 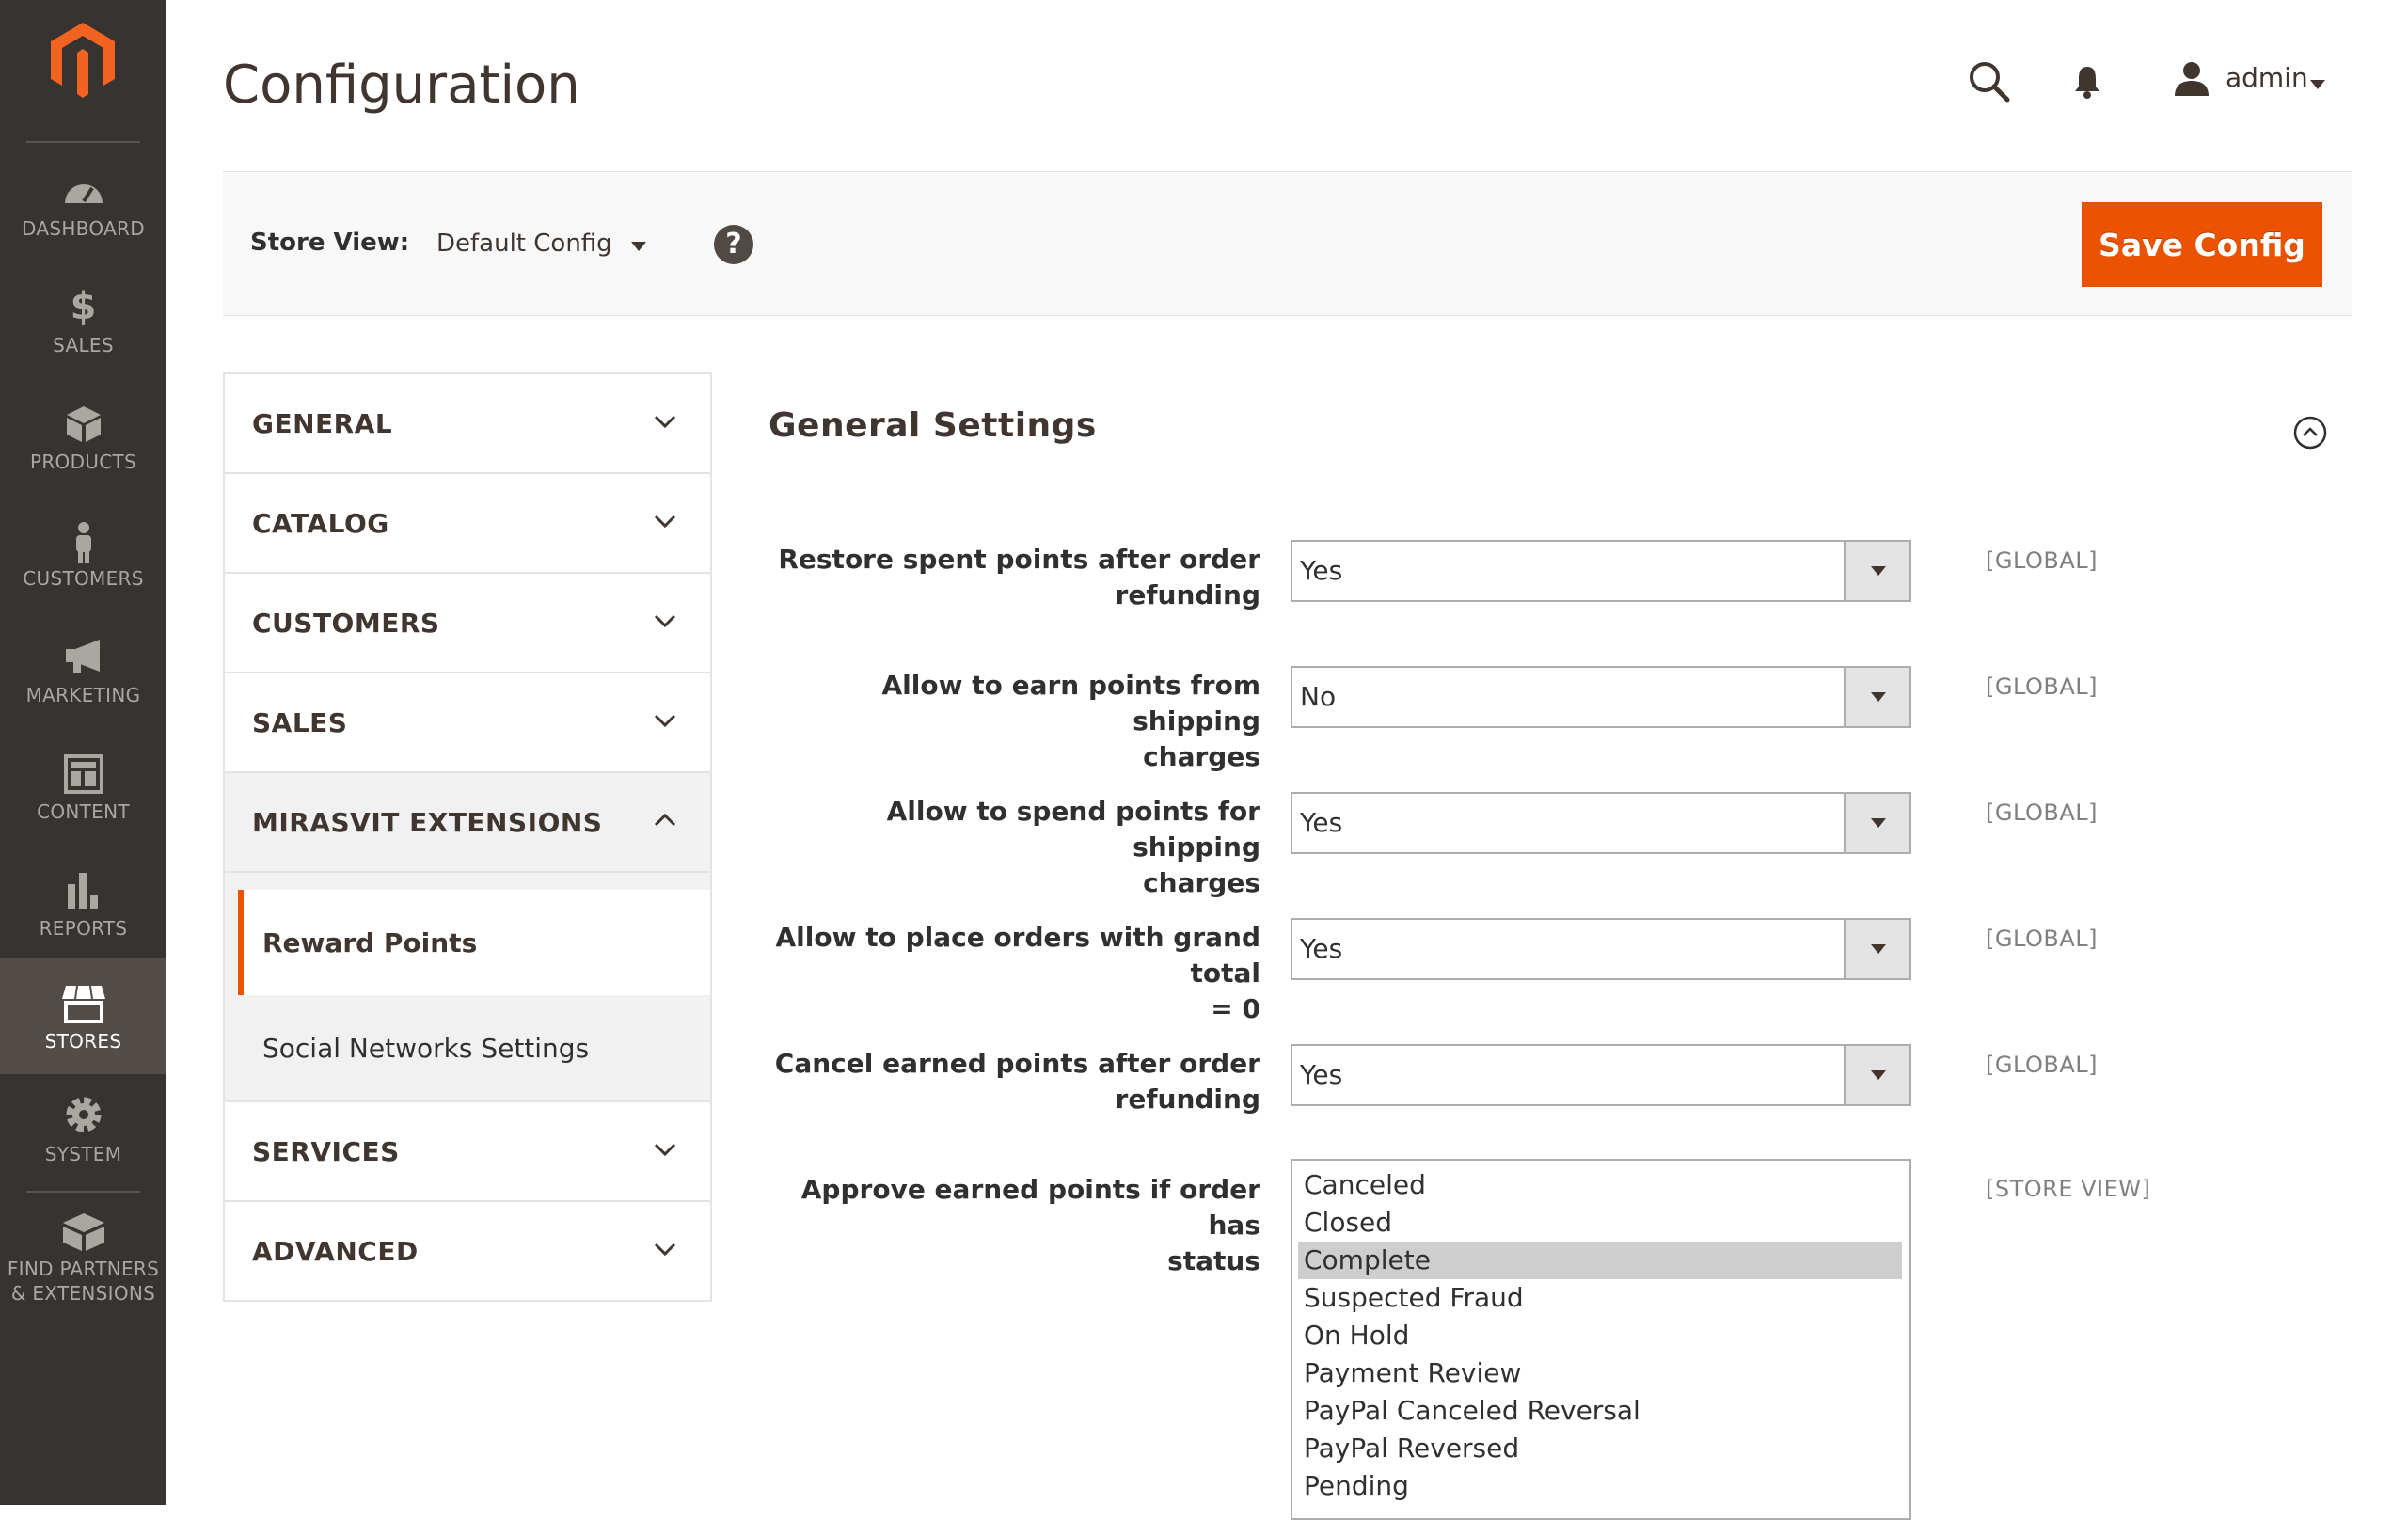 I want to click on option-suspected-fraud: Suspected Fraud, so click(x=1600, y=1298).